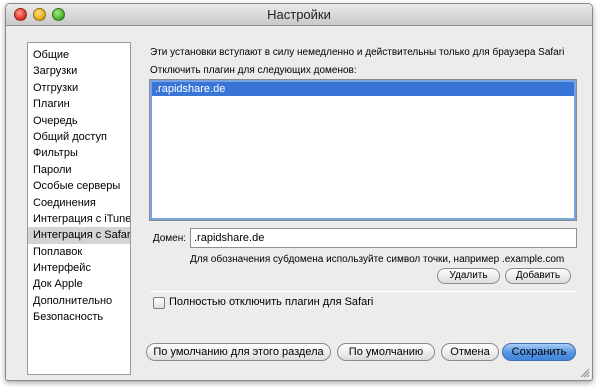 This screenshot has height=387, width=600. Describe the element at coordinates (79, 153) in the screenshot. I see `sidebar-item: Фильтры` at that location.